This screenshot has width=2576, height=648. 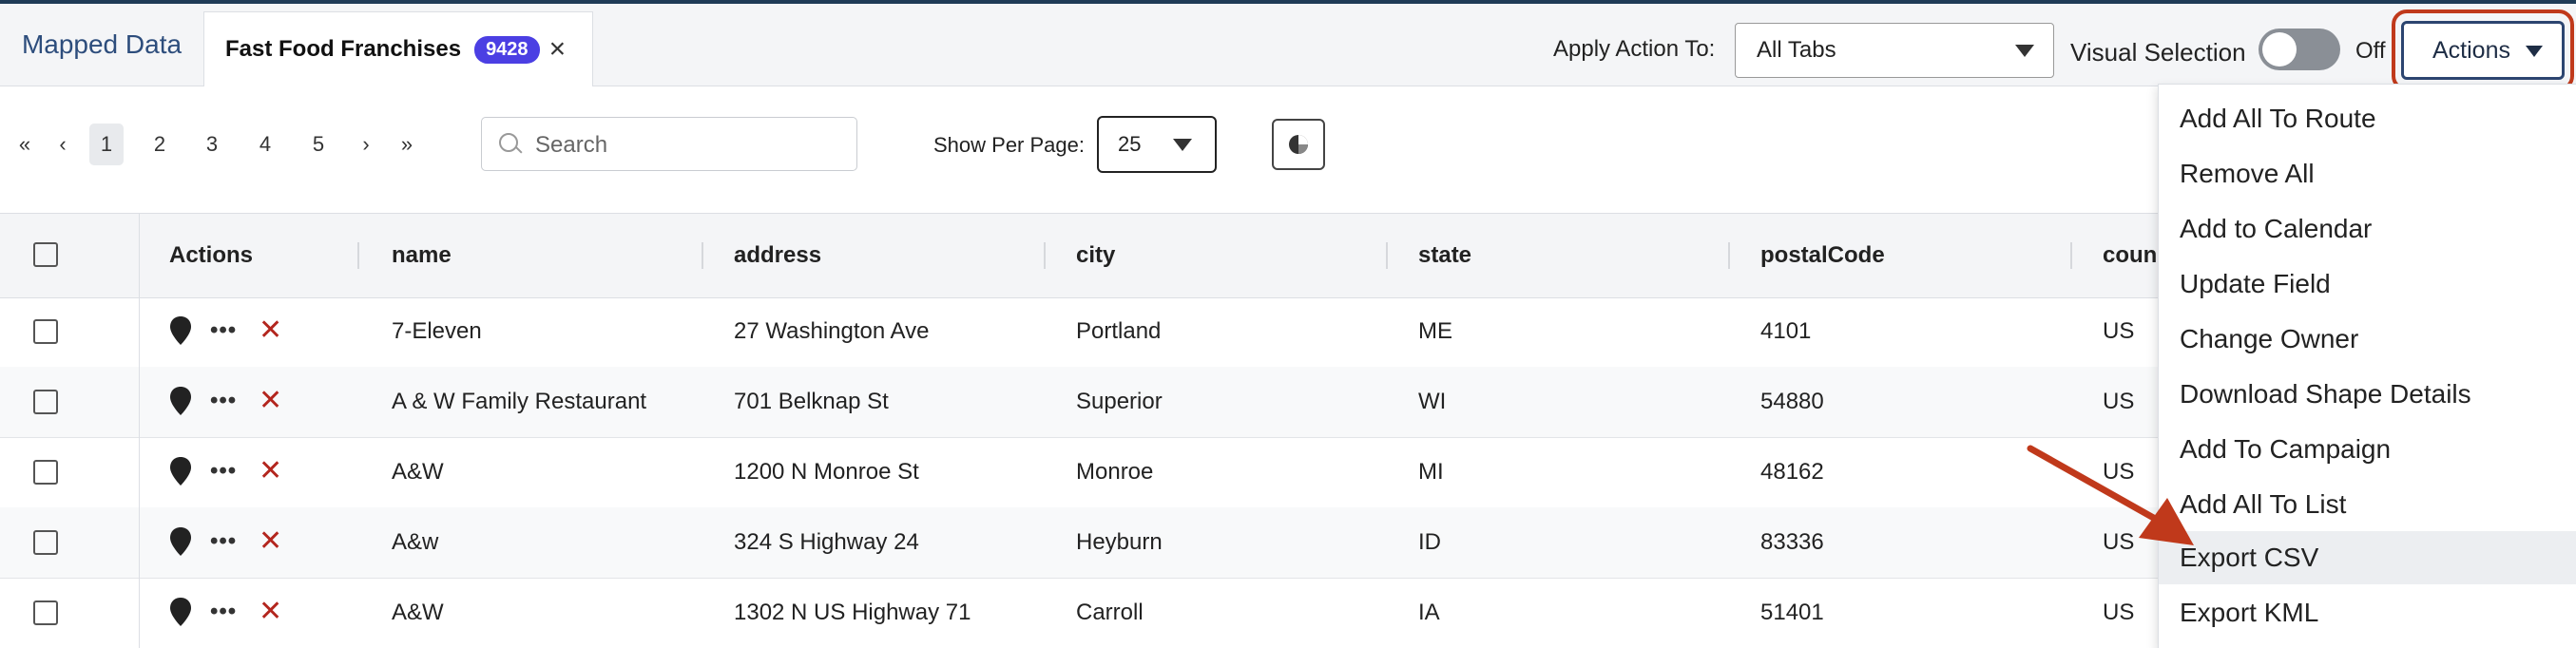 I want to click on cell-name: A&W, so click(x=418, y=612).